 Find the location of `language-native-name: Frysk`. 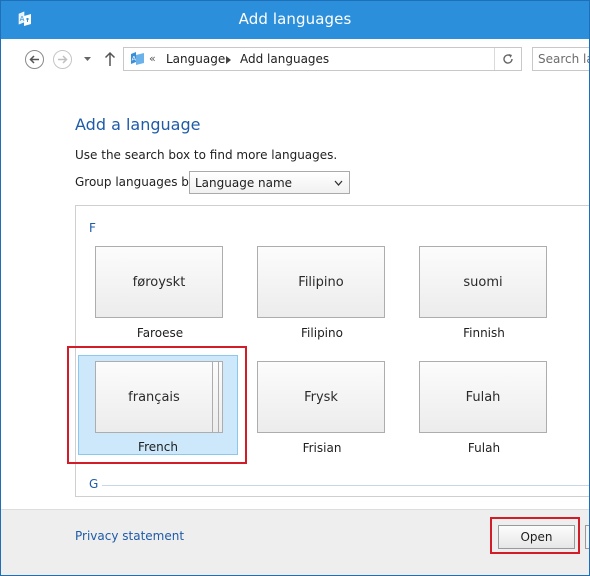

language-native-name: Frysk is located at coordinates (321, 397).